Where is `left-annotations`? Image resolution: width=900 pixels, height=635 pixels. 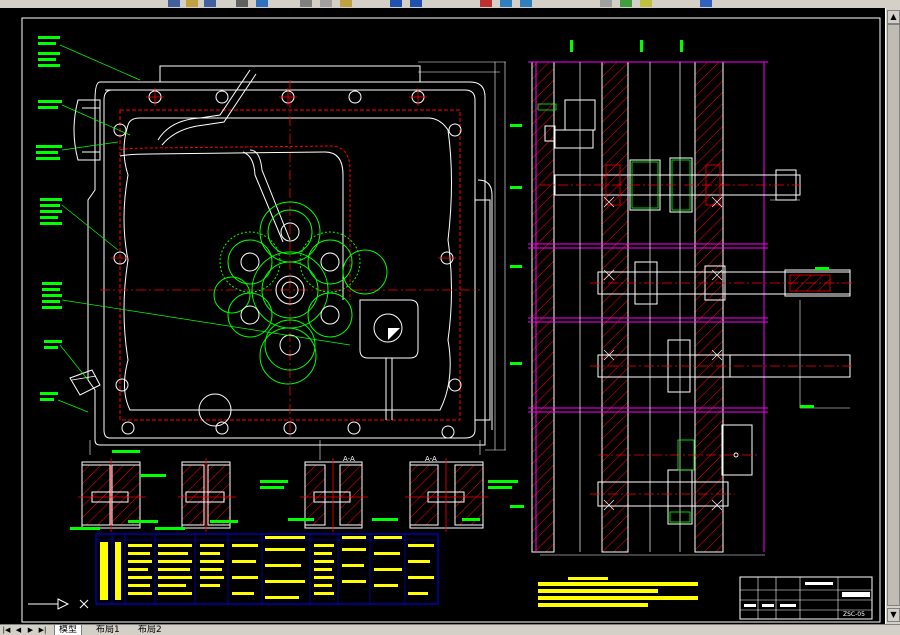 left-annotations is located at coordinates (49, 218).